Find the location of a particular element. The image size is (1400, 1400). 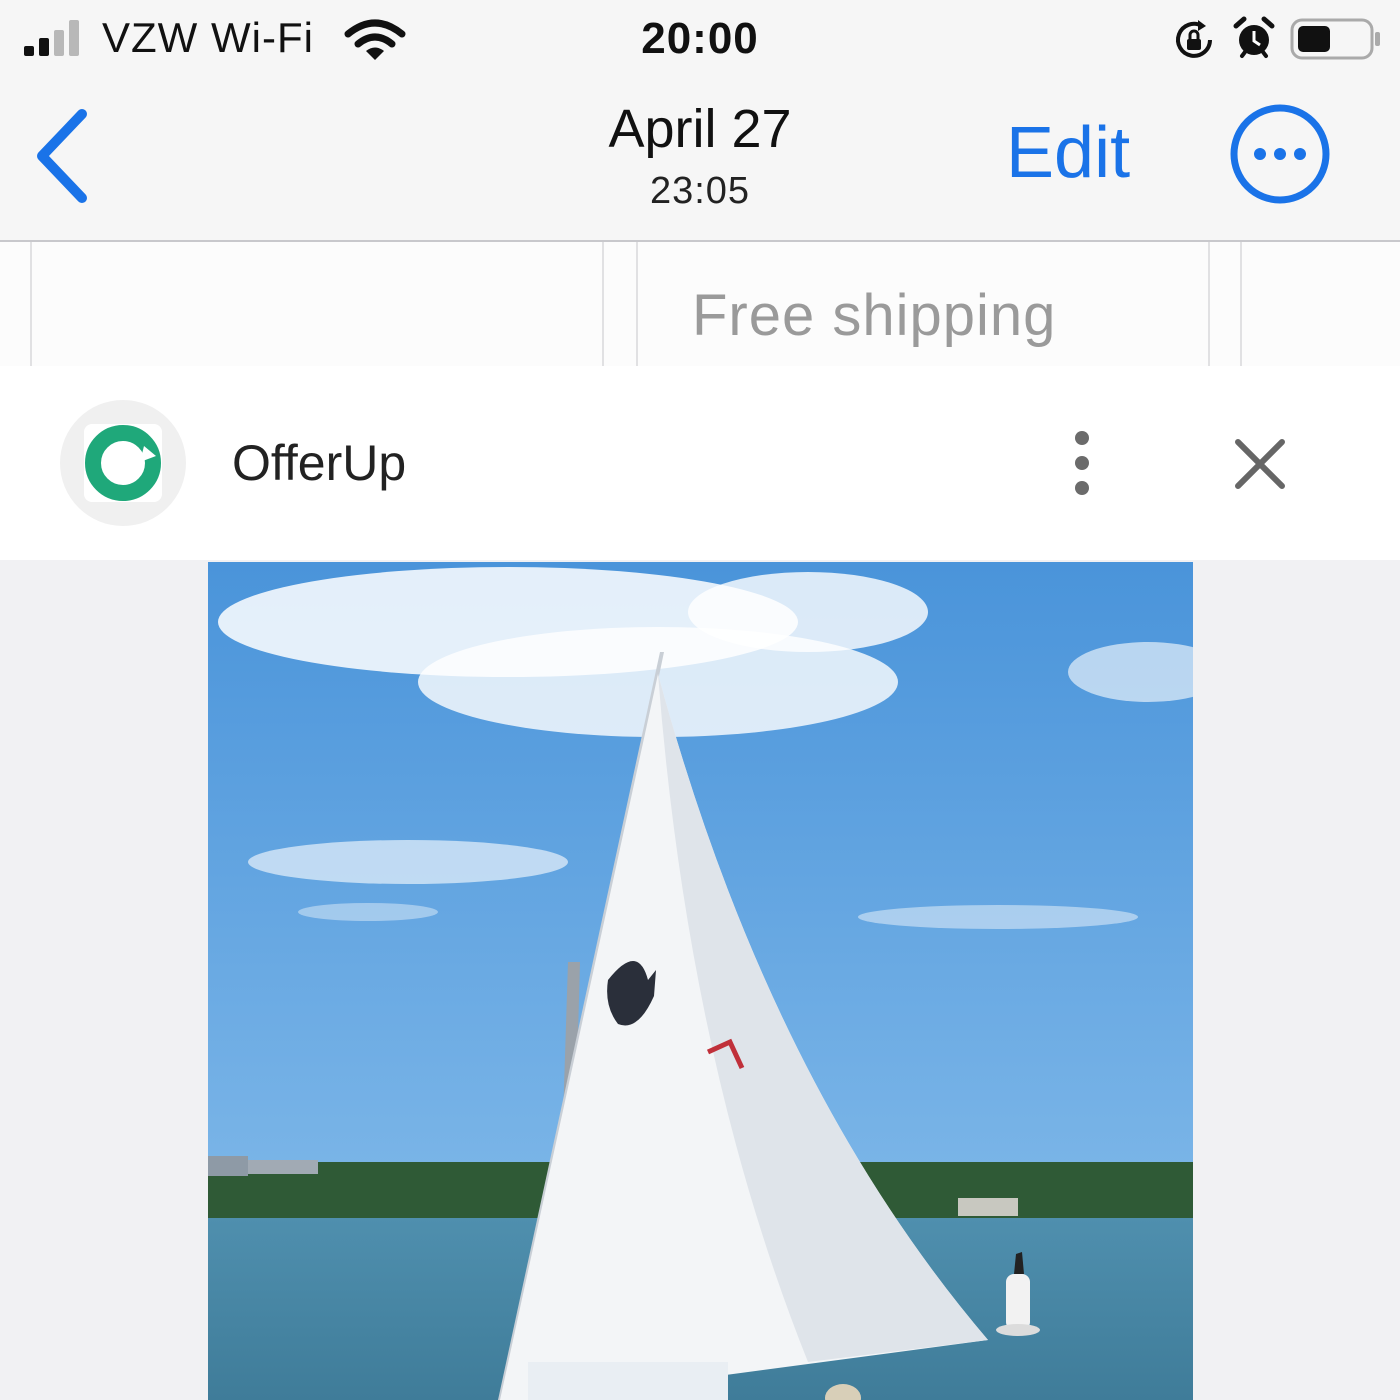

close-icon is located at coordinates (1260, 464).